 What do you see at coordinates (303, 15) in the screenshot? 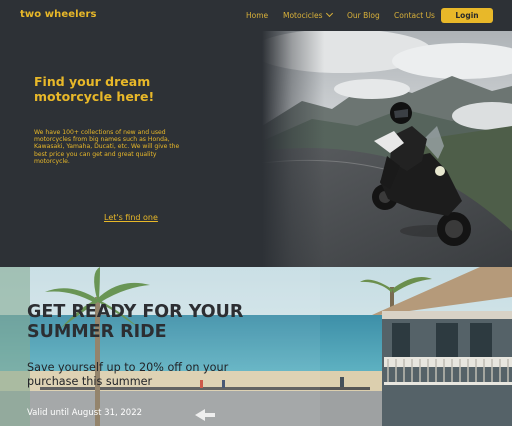
I see `nav-link-motocicles-label: Motocicles` at bounding box center [303, 15].